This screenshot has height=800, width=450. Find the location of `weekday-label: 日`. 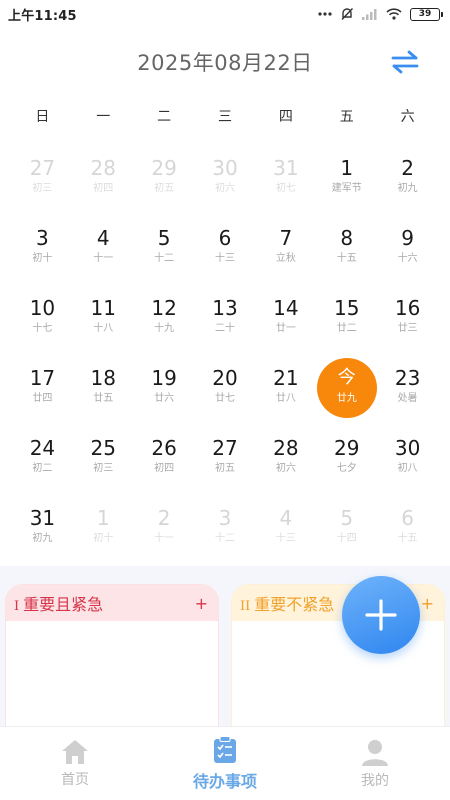

weekday-label: 日 is located at coordinates (42, 117).